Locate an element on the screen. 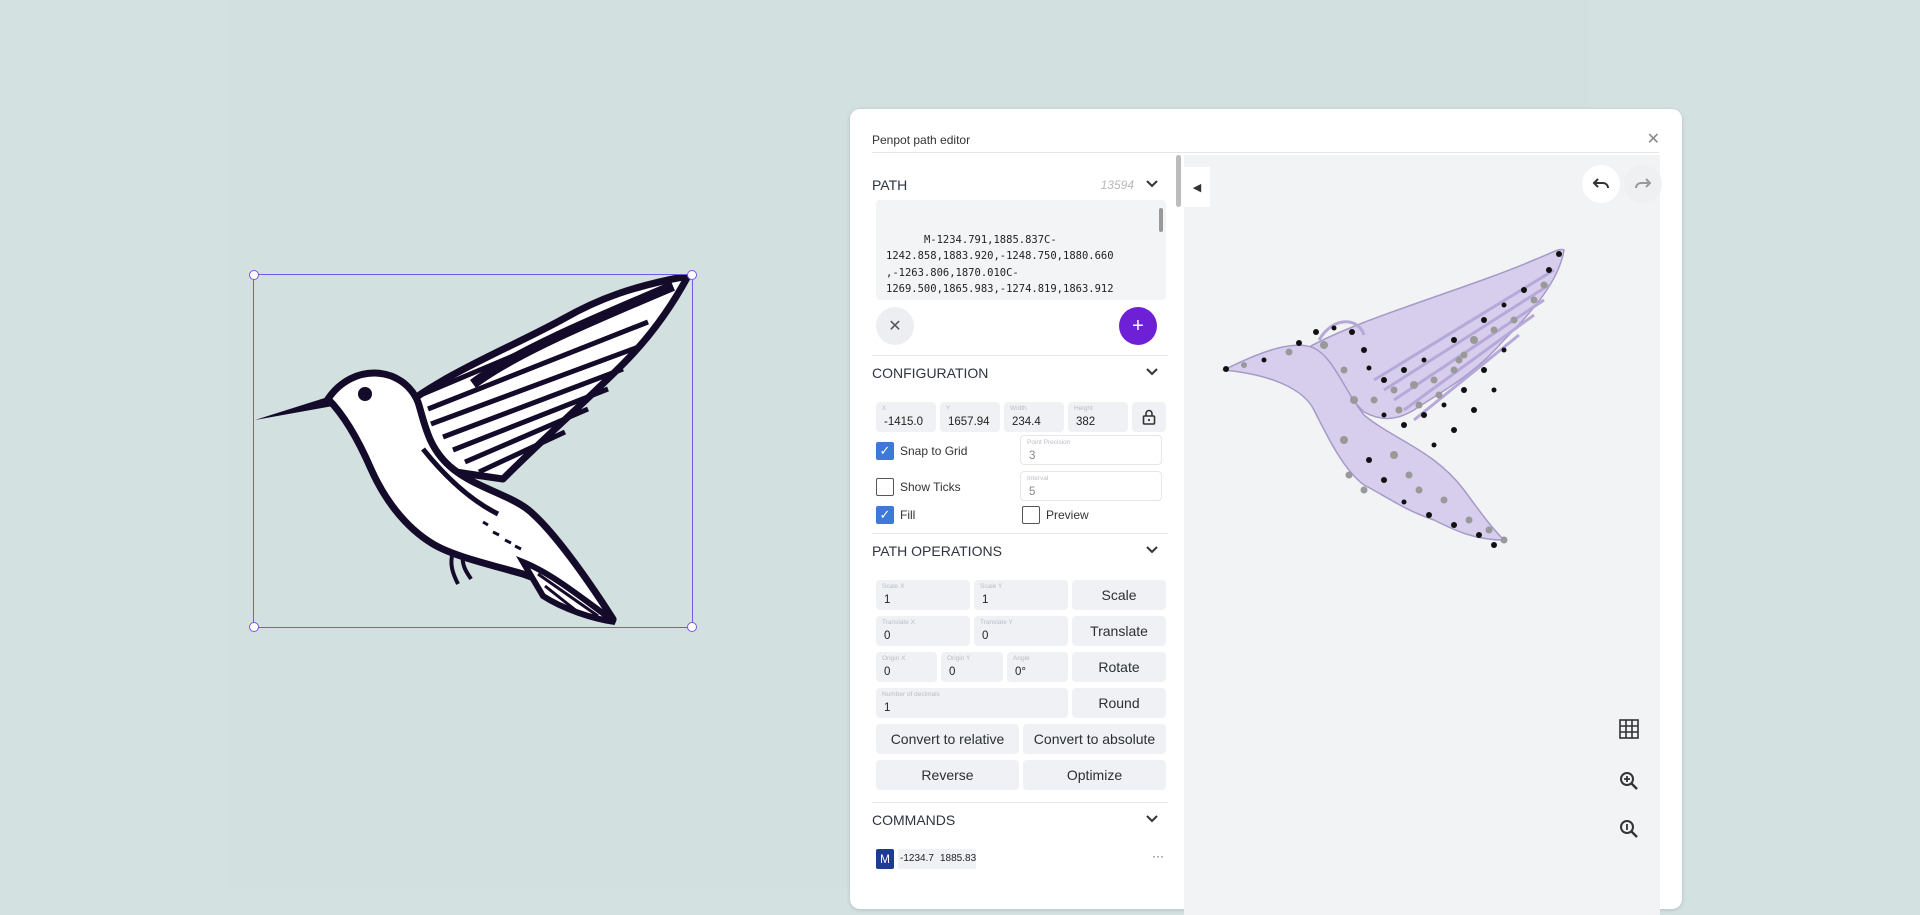  rotate-button: Rotate is located at coordinates (1119, 667).